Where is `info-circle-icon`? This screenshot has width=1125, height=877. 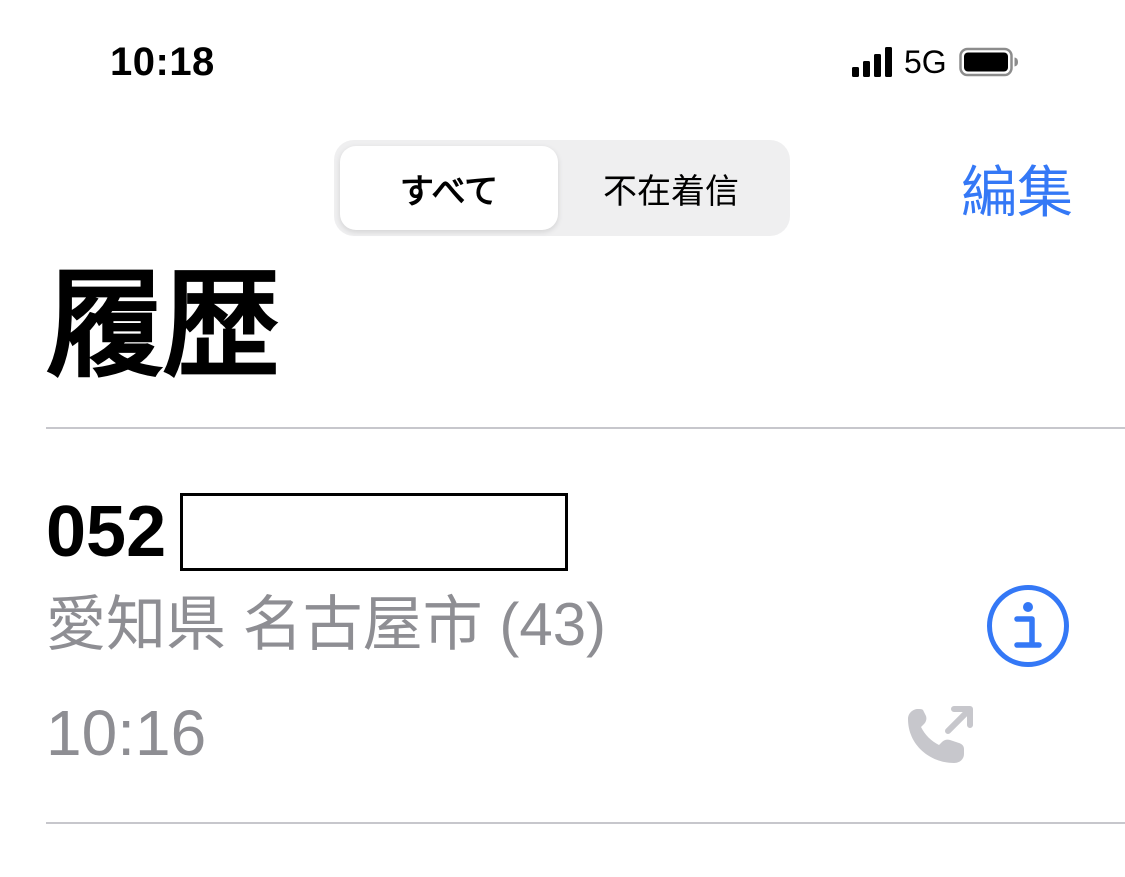
info-circle-icon is located at coordinates (1028, 626).